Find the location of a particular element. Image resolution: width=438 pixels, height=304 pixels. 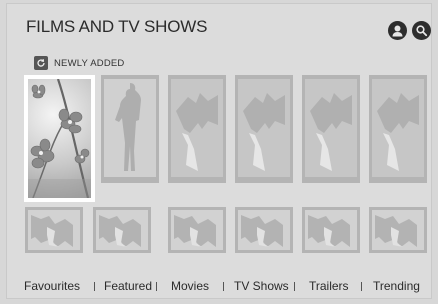

nav-featured: Featured is located at coordinates (128, 286).